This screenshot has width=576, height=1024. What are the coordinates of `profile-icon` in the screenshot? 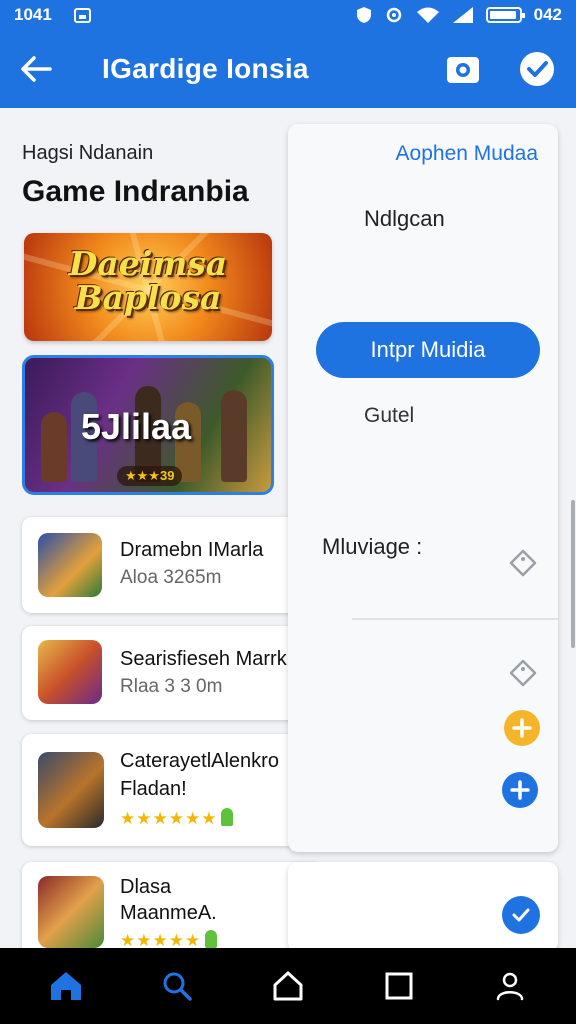 It's located at (510, 986).